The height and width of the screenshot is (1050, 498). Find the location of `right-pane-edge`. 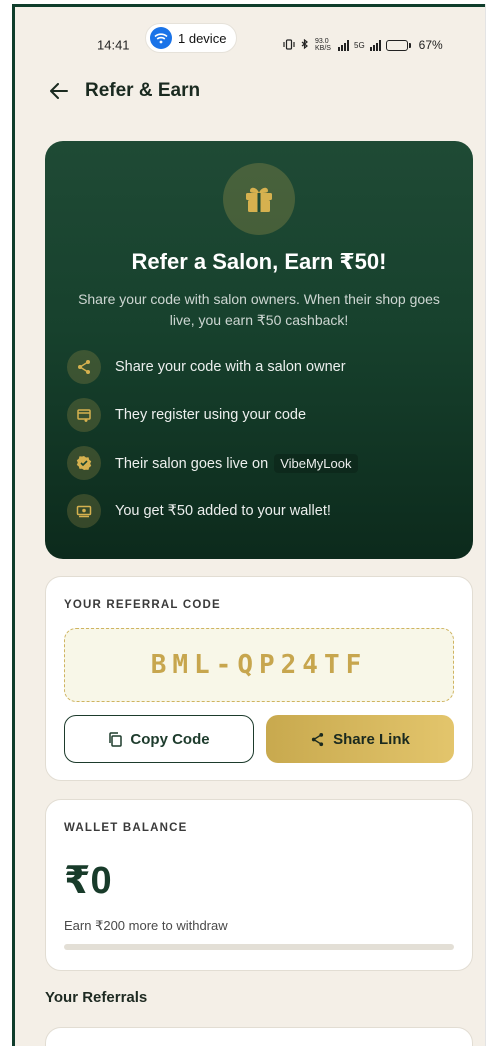

right-pane-edge is located at coordinates (491, 525).